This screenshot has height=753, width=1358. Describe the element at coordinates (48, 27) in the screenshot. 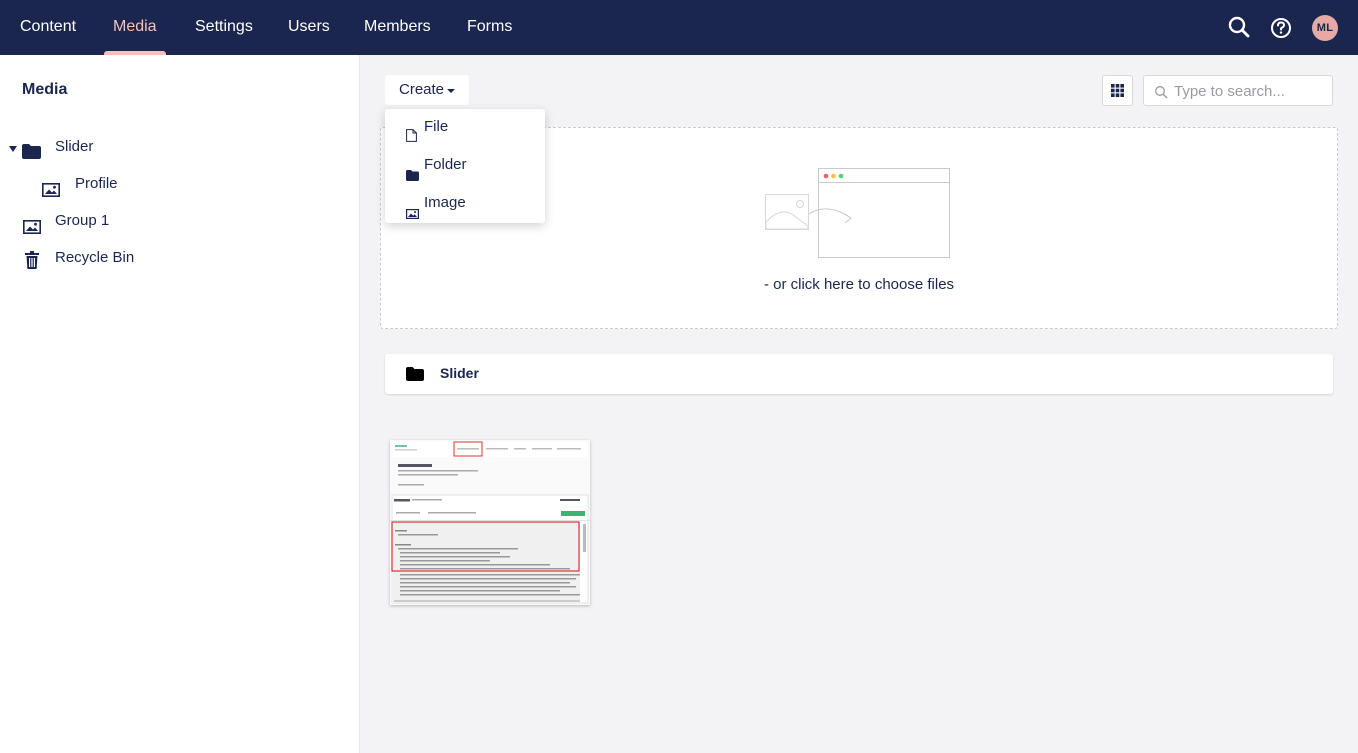

I see `nav-content: Content` at that location.